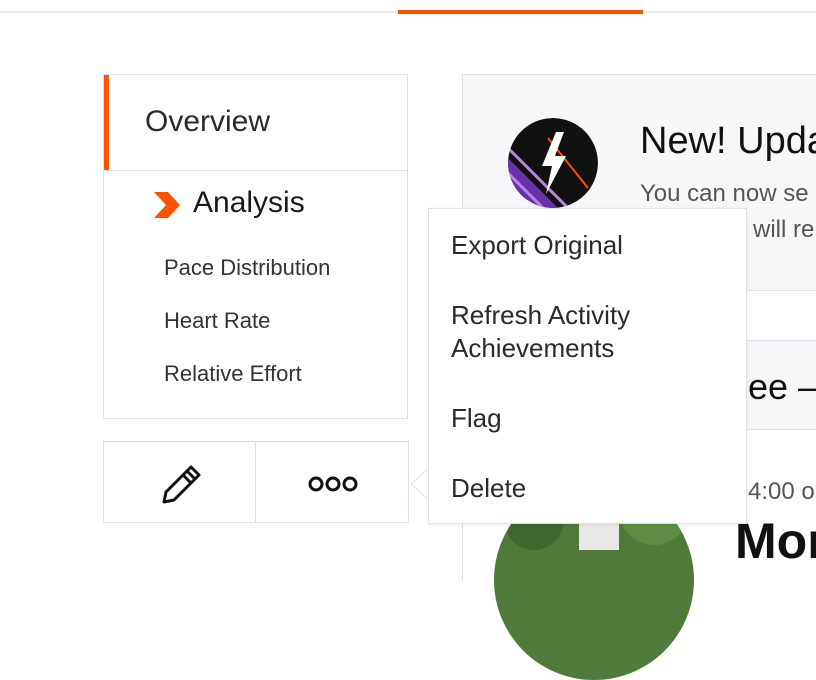 This screenshot has height=680, width=816. Describe the element at coordinates (784, 229) in the screenshot. I see `update-text-line2: will re` at that location.